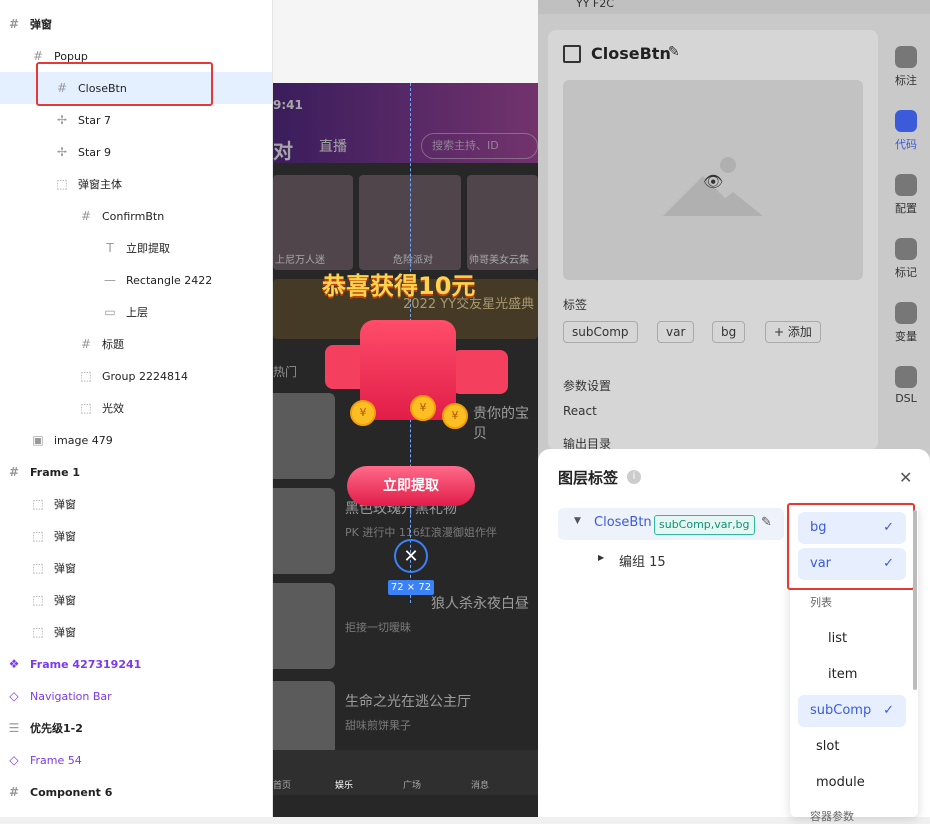 Image resolution: width=930 pixels, height=824 pixels. Describe the element at coordinates (906, 80) in the screenshot. I see `side-nav-label: 标注` at that location.